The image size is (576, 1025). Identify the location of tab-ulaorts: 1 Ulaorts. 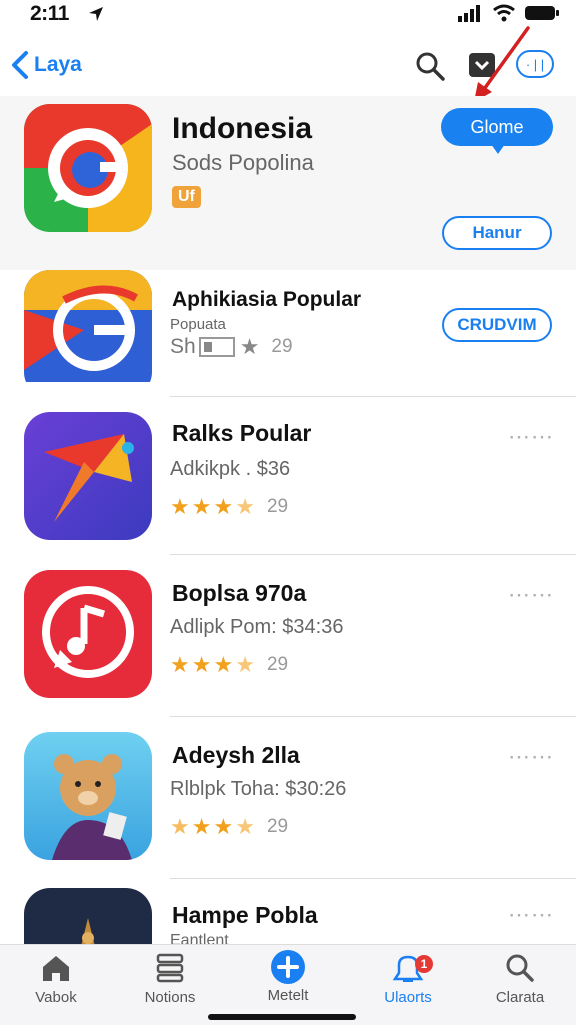
(408, 984).